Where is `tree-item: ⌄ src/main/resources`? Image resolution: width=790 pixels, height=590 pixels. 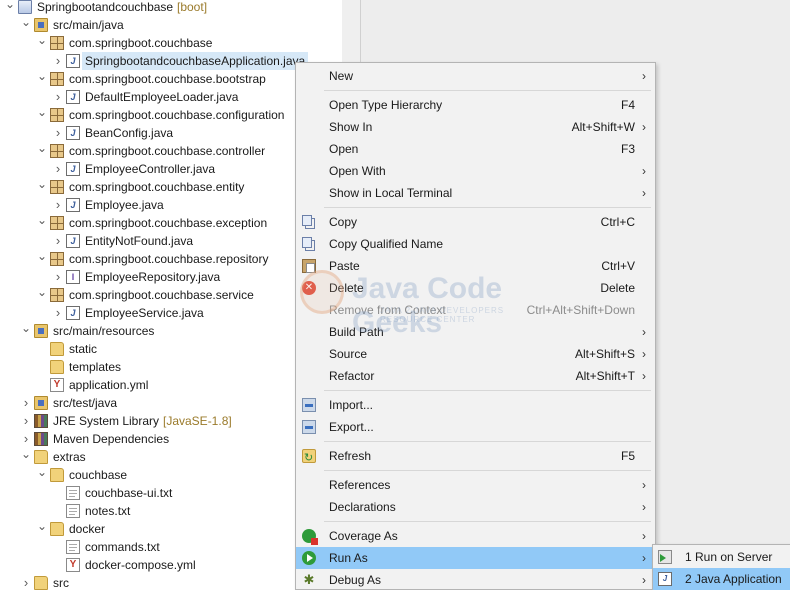 tree-item: ⌄ src/main/resources is located at coordinates (171, 331).